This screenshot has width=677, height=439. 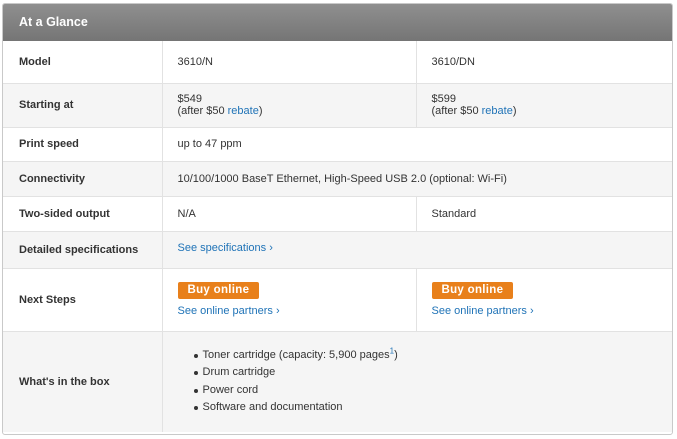 I want to click on two-sided-a: N/A, so click(x=289, y=214).